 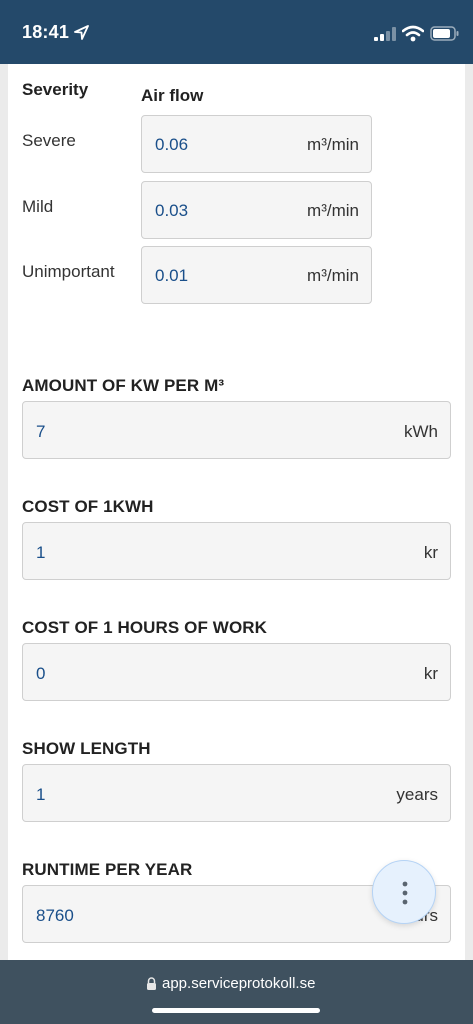 I want to click on severity-header: Severity, so click(x=55, y=89).